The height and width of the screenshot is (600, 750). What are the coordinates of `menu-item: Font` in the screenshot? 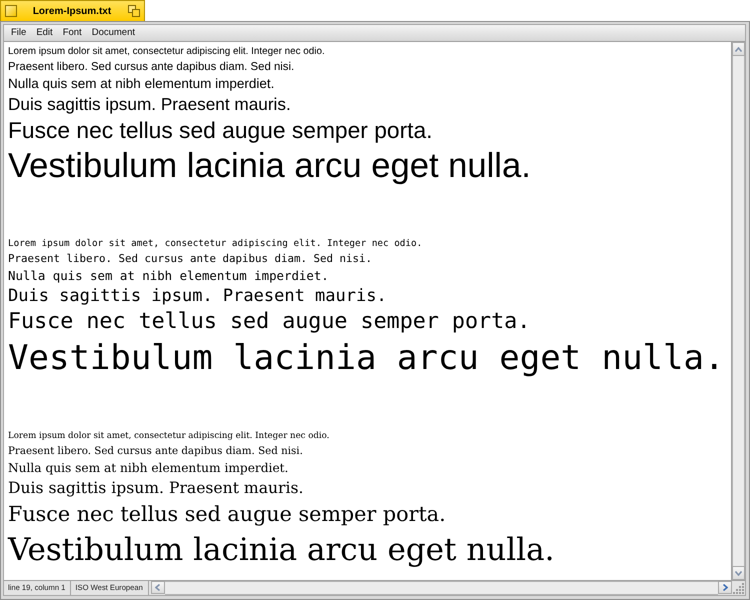 It's located at (72, 33).